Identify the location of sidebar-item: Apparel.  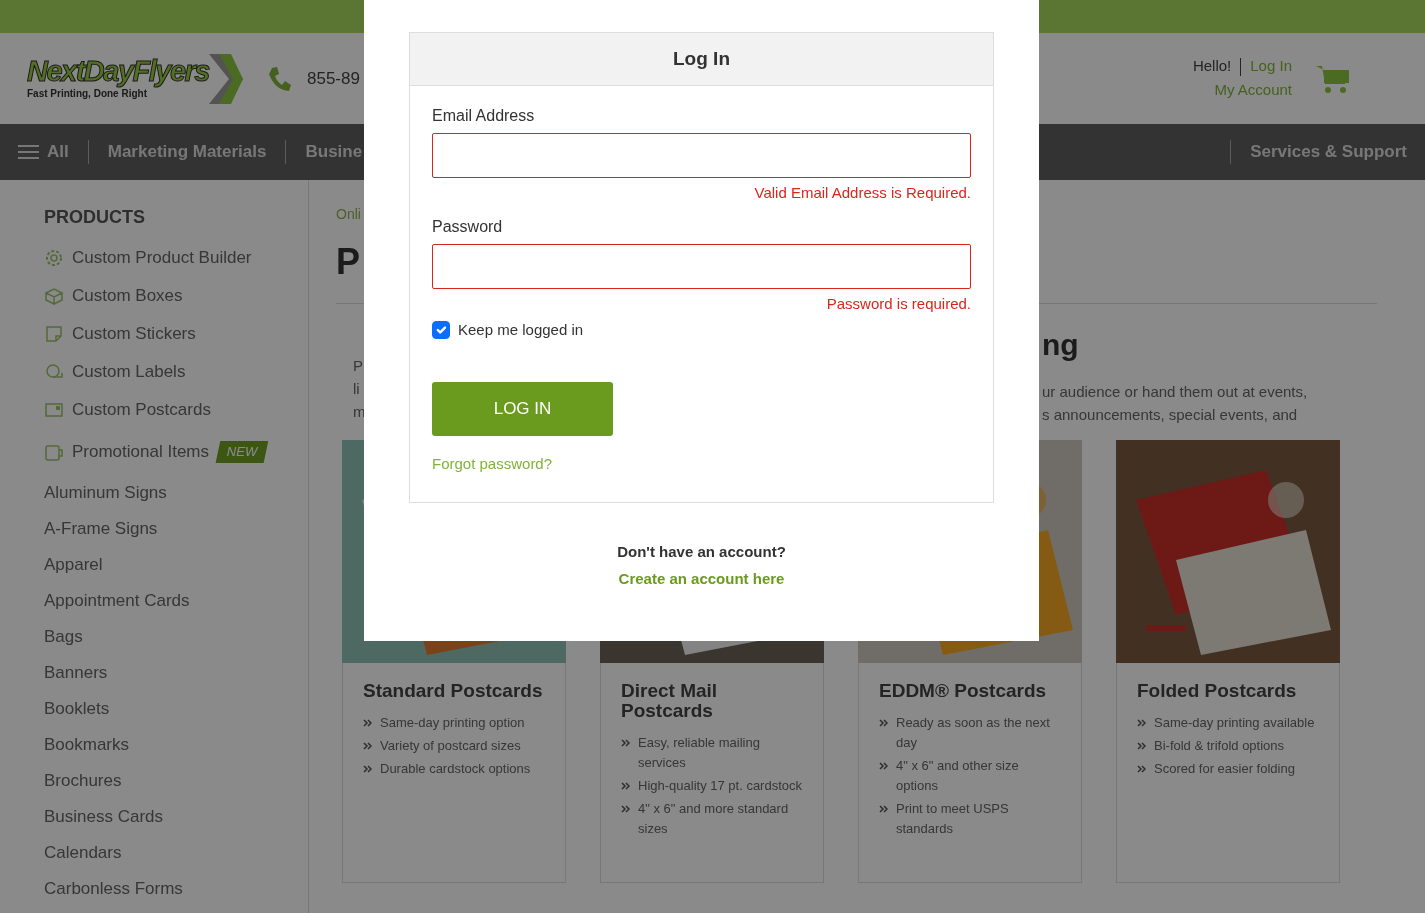
(73, 565).